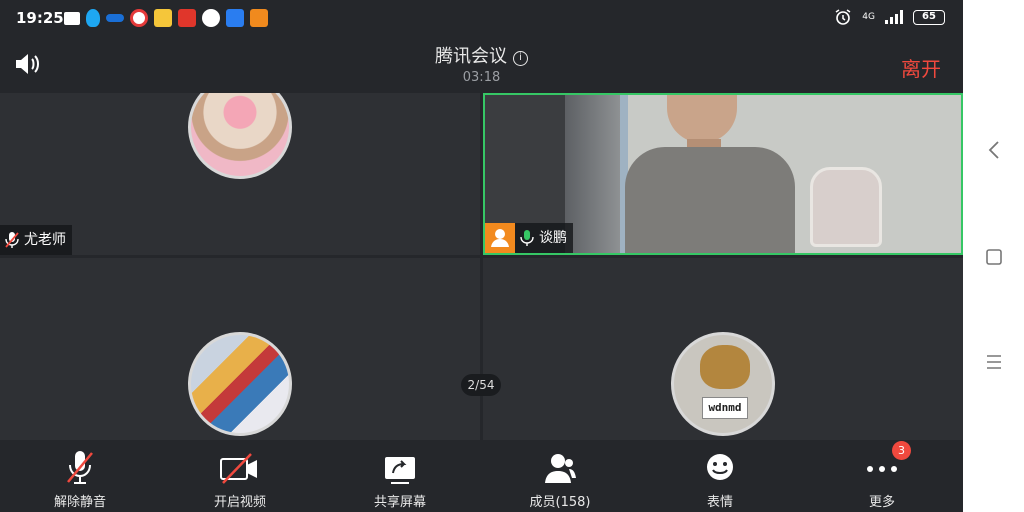 The width and height of the screenshot is (1024, 512). What do you see at coordinates (921, 67) in the screenshot?
I see `leave-button: 离开` at bounding box center [921, 67].